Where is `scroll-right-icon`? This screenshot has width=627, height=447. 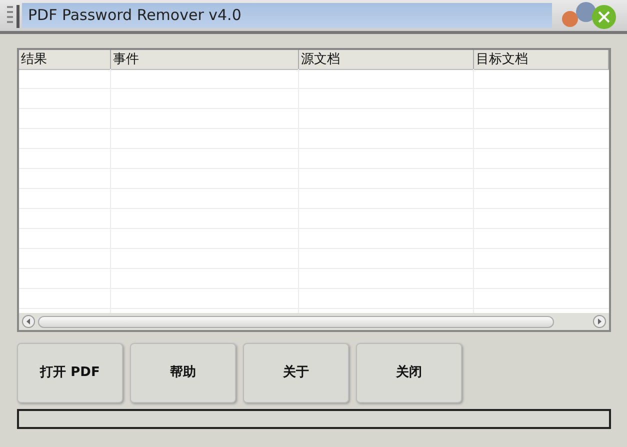 scroll-right-icon is located at coordinates (599, 321).